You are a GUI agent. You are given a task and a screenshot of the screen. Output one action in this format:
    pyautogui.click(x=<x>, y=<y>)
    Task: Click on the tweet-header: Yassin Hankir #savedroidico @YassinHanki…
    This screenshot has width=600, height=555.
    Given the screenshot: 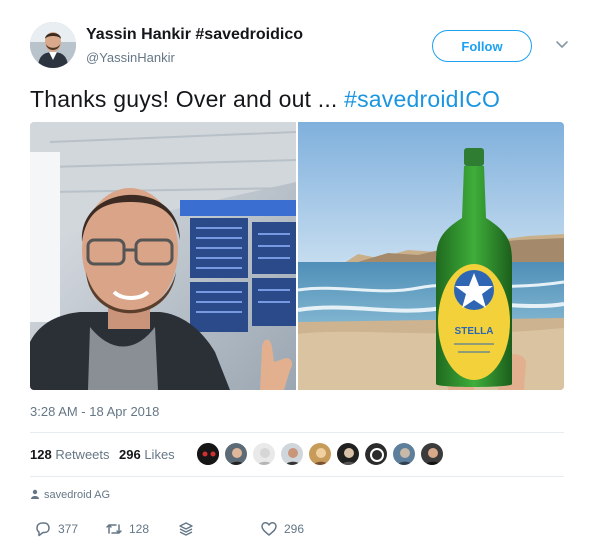 What is the action you would take?
    pyautogui.click(x=302, y=47)
    